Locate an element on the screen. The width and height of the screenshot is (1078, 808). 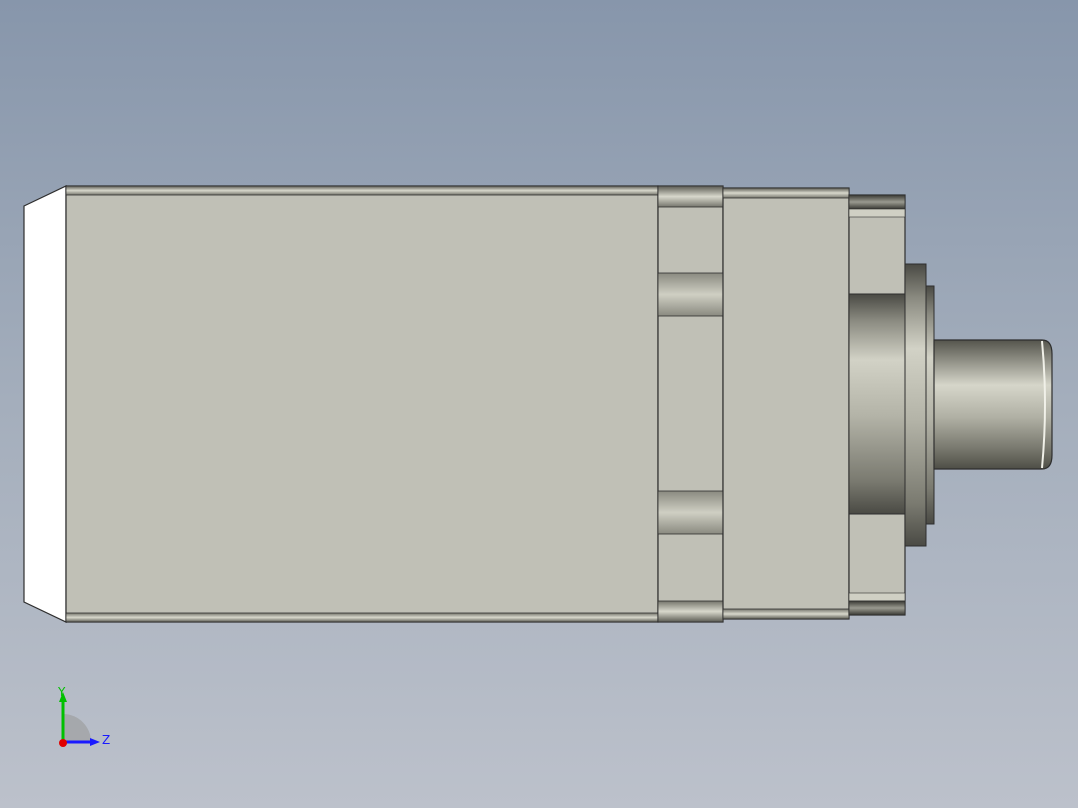
pilot-ring is located at coordinates (877, 404).